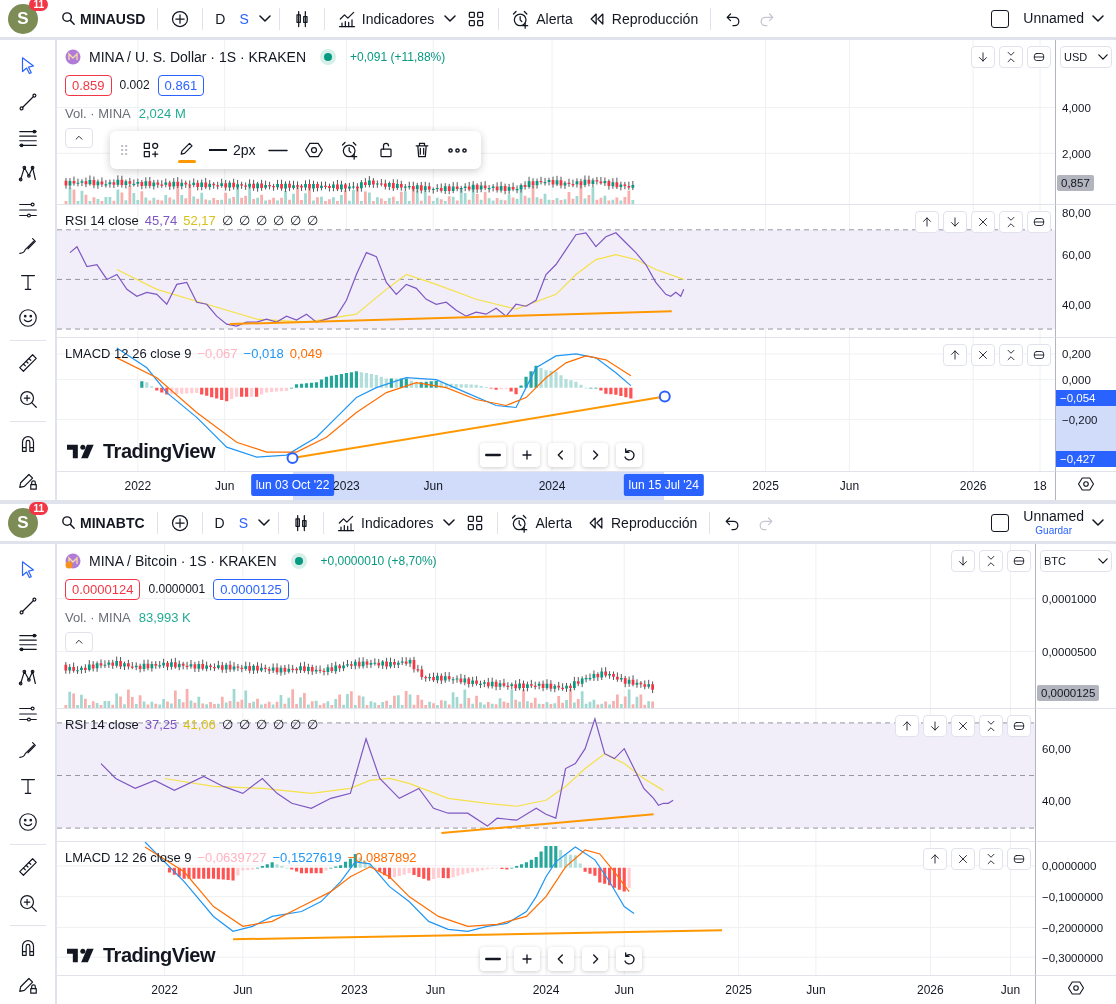  I want to click on layout-menu-button: Unnamed Guardar, so click(1063, 522).